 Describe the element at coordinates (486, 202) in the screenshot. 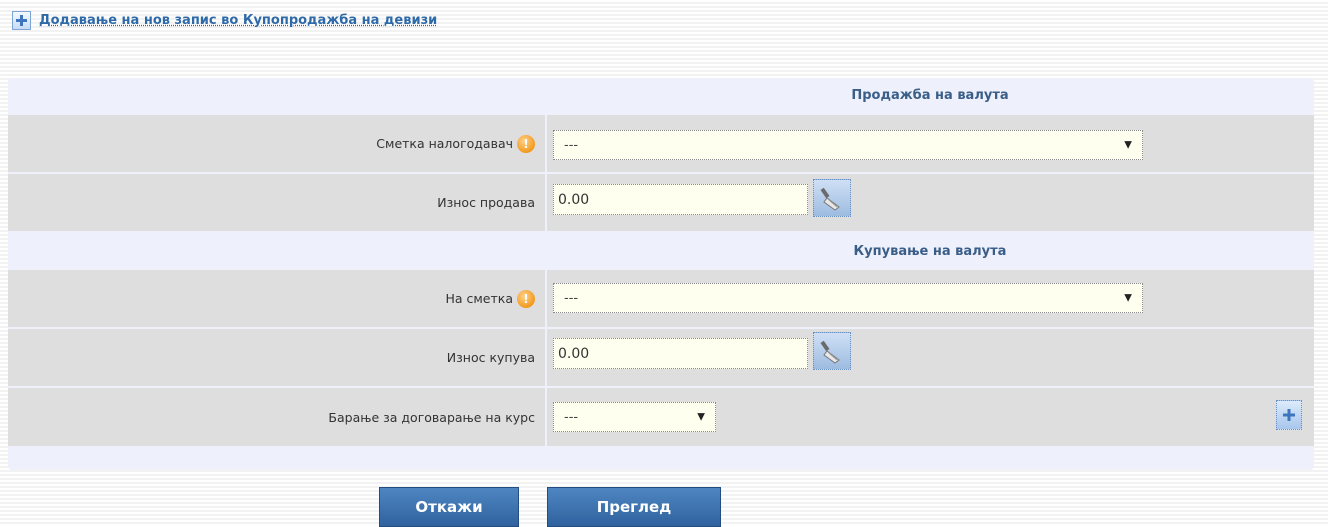

I see `sell-amount-label: Износ продава` at that location.